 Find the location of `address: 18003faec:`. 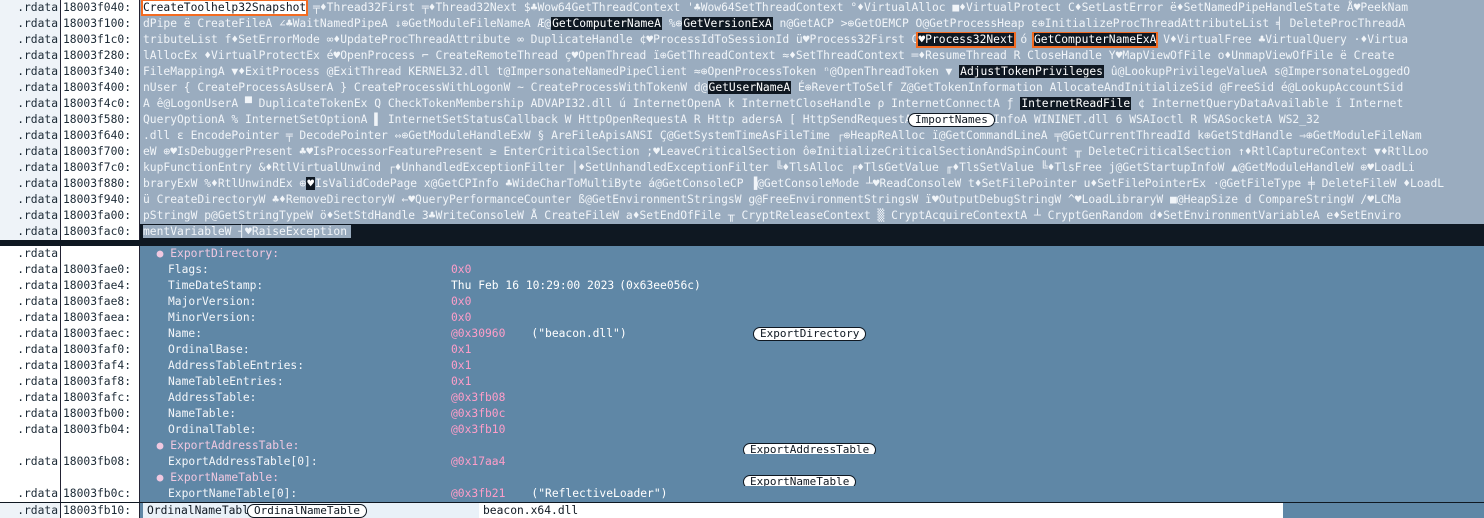

address: 18003faec: is located at coordinates (100, 334).